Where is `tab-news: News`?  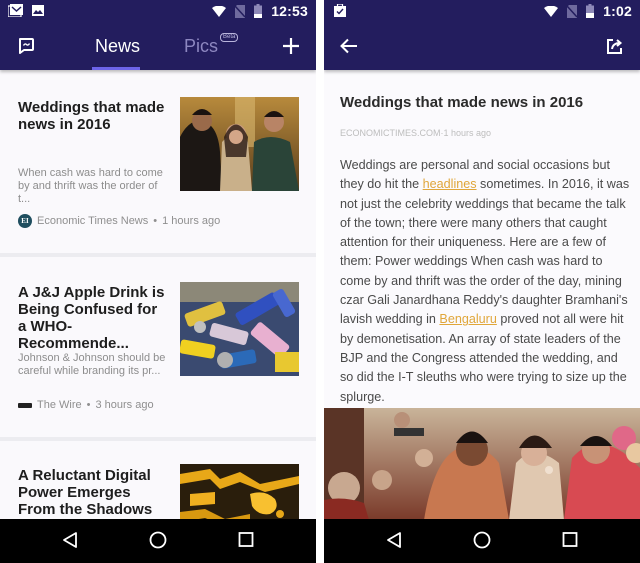 tab-news: News is located at coordinates (117, 46).